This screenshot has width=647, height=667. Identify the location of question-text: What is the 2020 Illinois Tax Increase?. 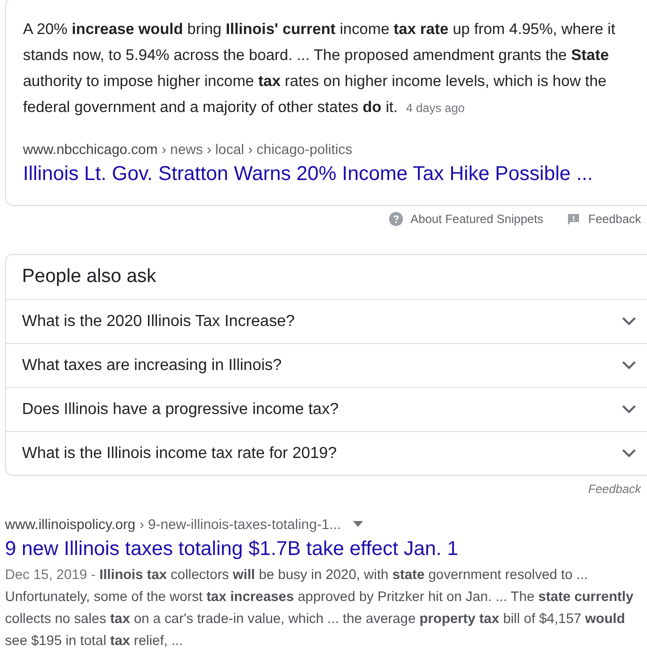
(158, 322).